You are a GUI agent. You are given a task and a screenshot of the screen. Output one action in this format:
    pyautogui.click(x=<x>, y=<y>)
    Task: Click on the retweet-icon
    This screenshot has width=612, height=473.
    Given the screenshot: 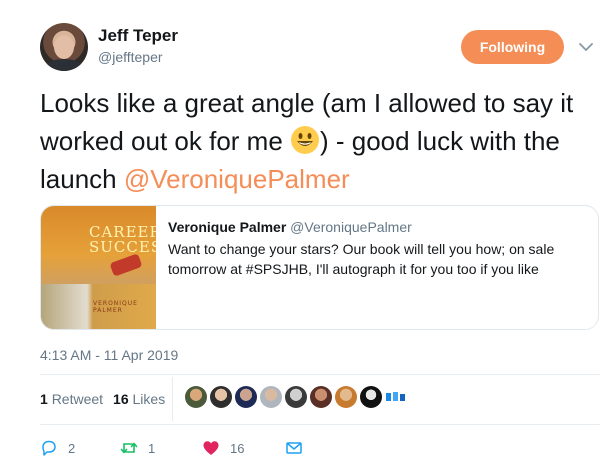 What is the action you would take?
    pyautogui.click(x=129, y=448)
    